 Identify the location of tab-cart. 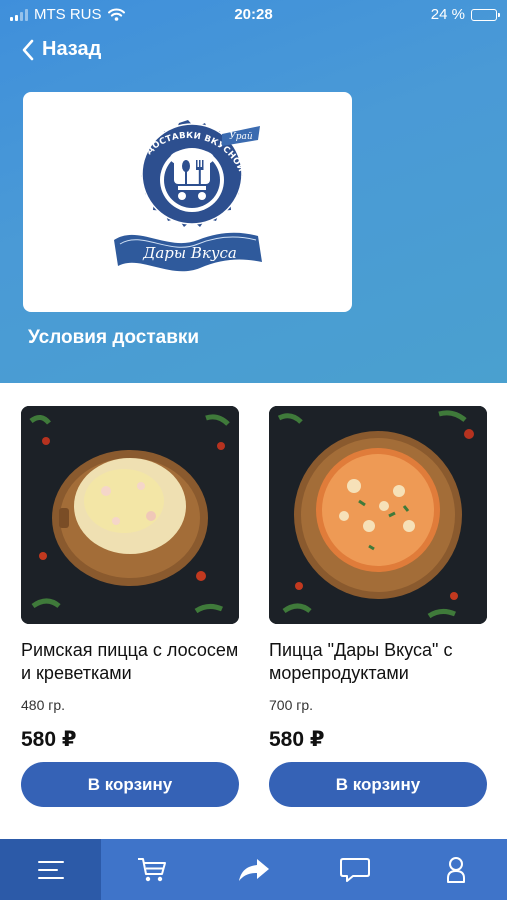
(151, 869).